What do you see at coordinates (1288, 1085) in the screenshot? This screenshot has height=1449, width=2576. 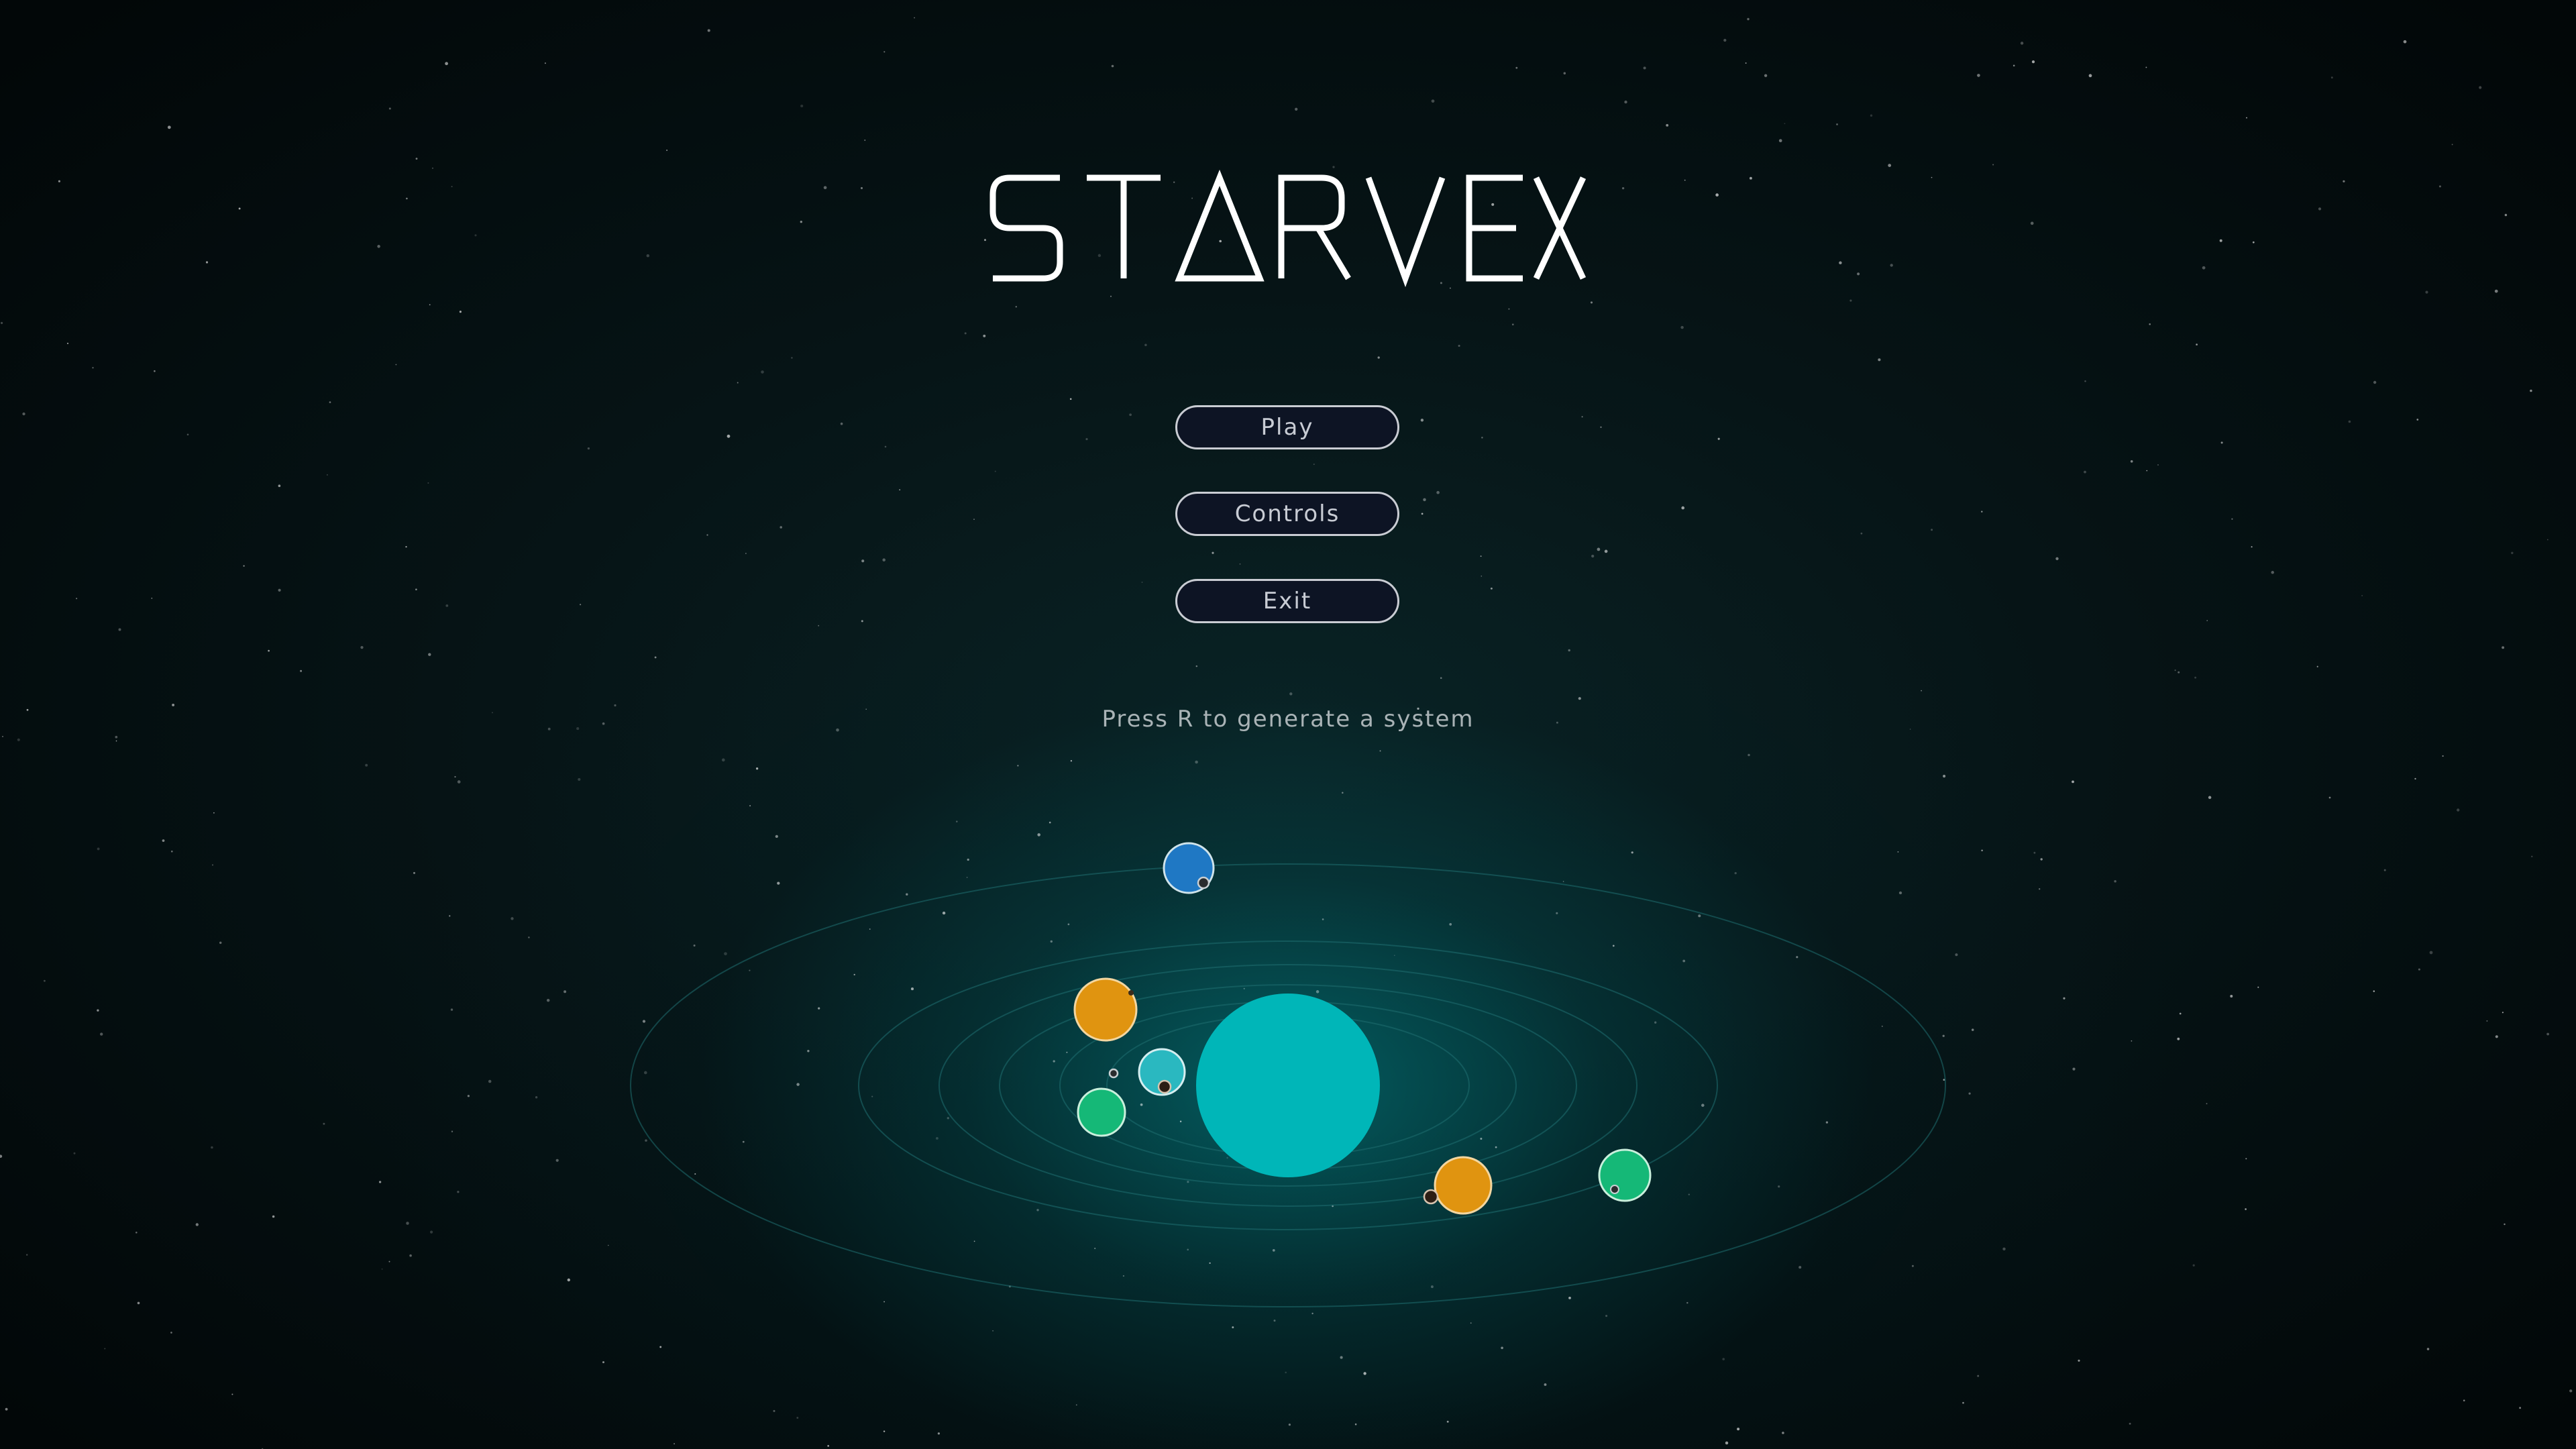 I see `central-star` at bounding box center [1288, 1085].